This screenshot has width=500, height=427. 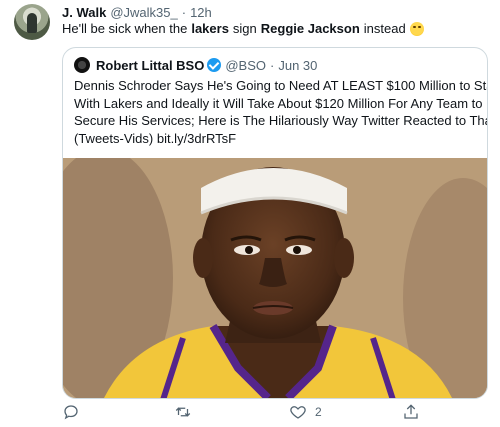 I want to click on heart-icon, so click(x=298, y=412).